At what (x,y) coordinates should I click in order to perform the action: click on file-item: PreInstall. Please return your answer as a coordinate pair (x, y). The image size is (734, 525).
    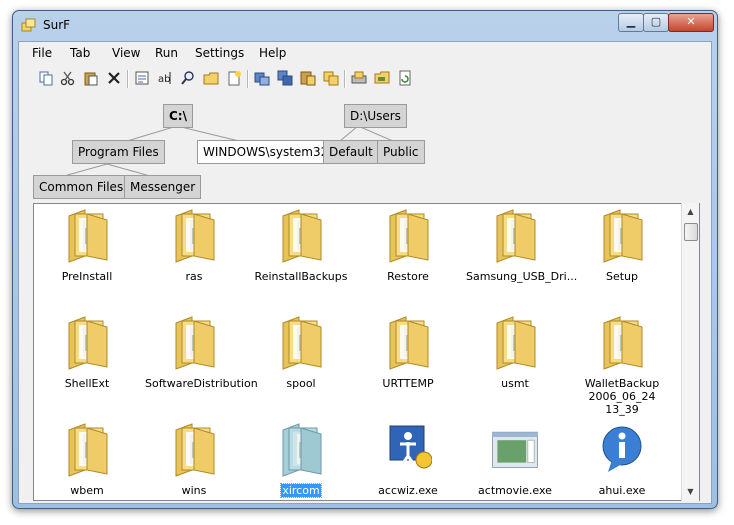
    Looking at the image, I should click on (87, 243).